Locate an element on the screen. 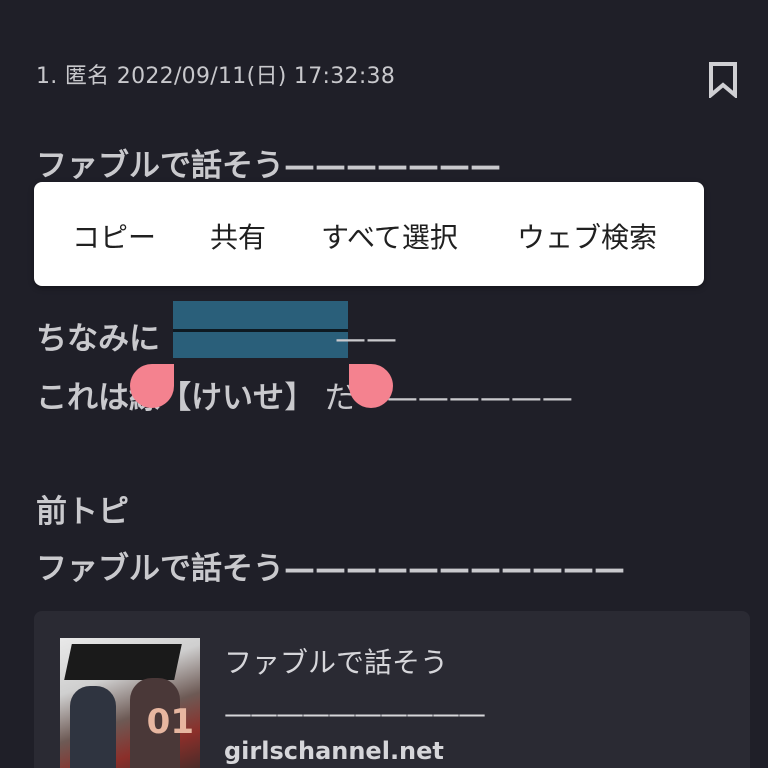  selection-handle-start is located at coordinates (152, 386).